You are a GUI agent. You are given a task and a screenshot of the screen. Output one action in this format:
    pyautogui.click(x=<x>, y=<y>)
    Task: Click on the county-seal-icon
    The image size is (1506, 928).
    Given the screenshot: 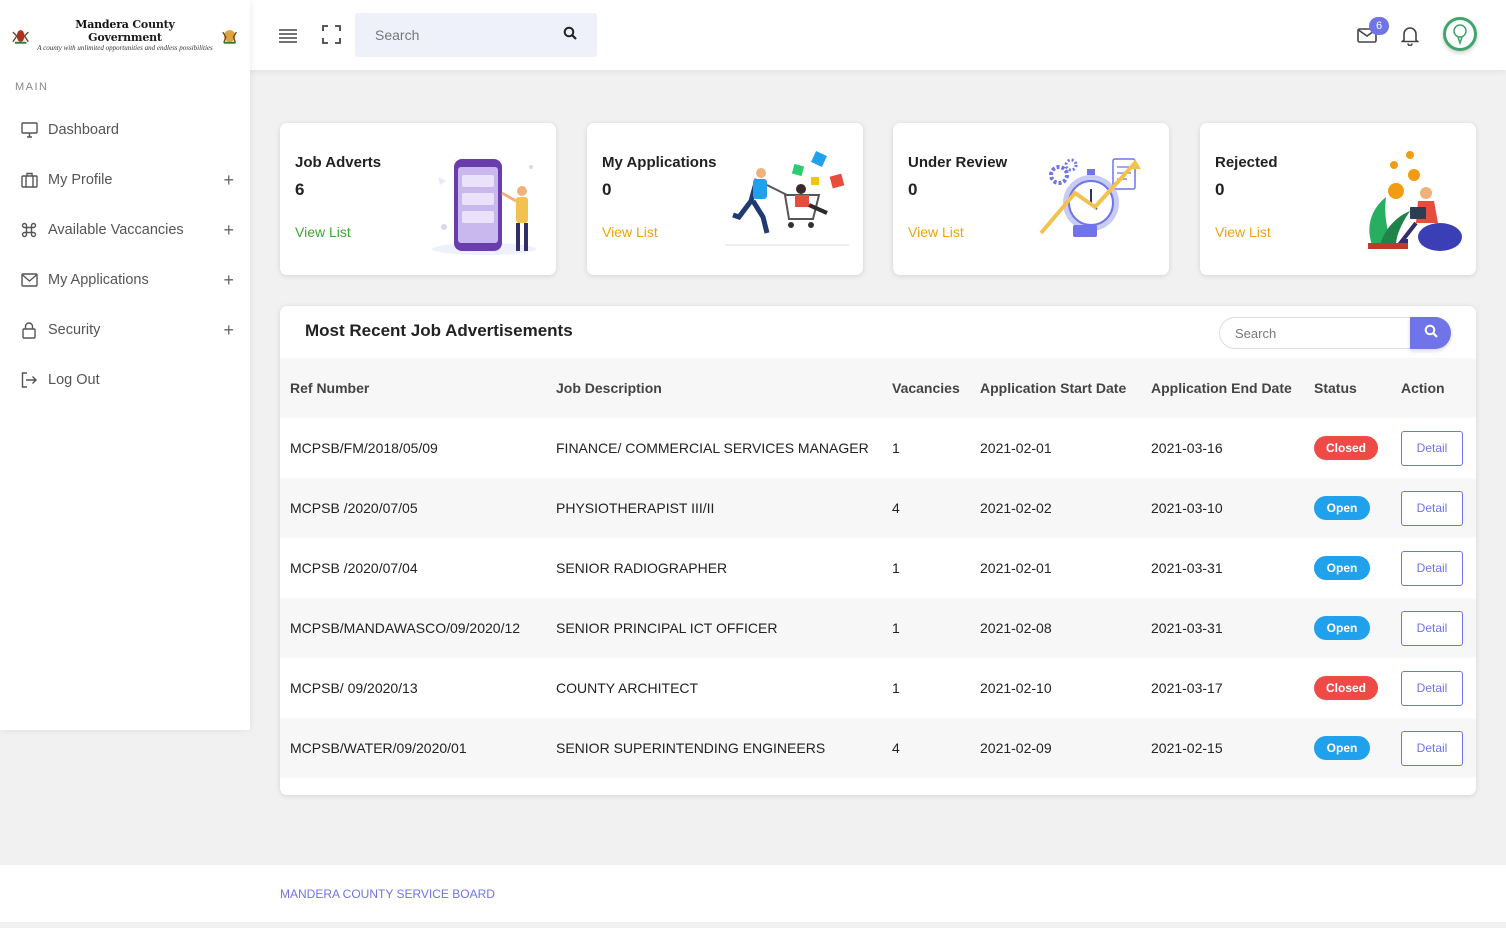 What is the action you would take?
    pyautogui.click(x=229, y=37)
    